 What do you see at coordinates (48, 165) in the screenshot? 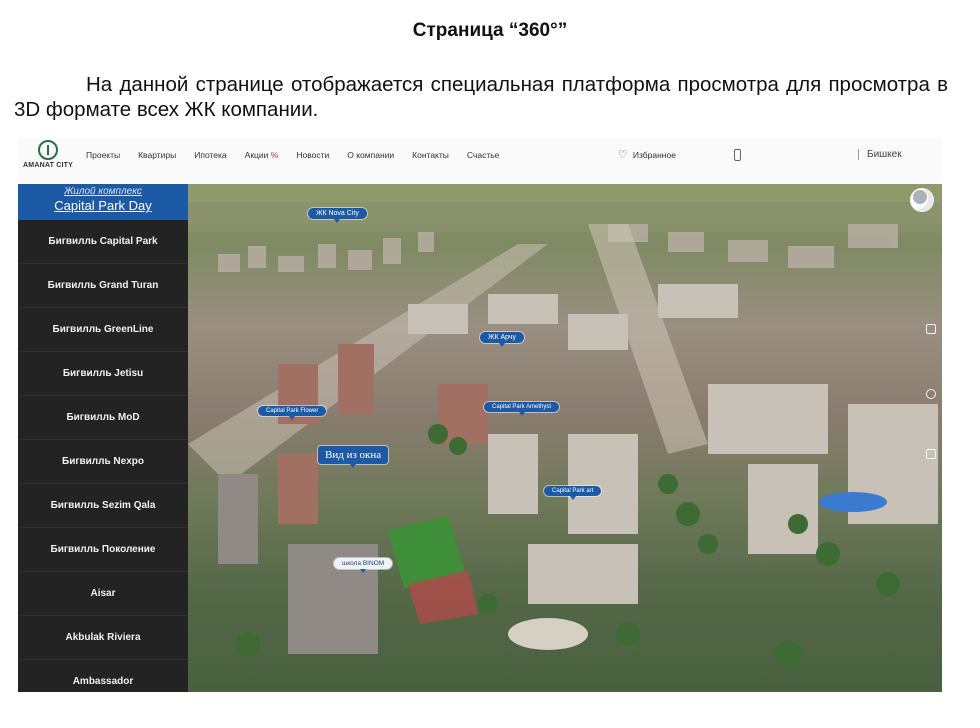
I see `logo-text: AMANAT CITY` at bounding box center [48, 165].